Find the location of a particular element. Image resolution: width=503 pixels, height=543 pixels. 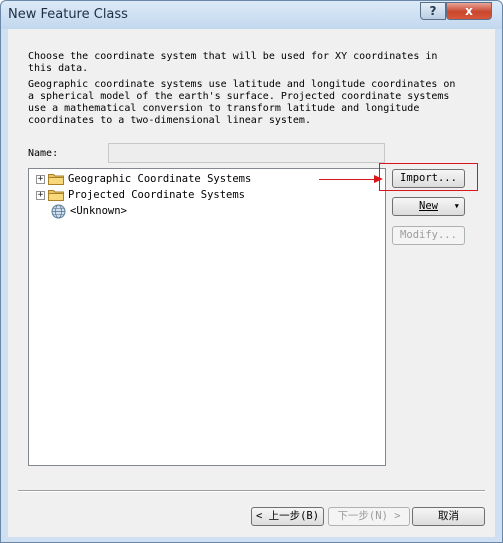

tree-item-projected: + Projected Coordinate Systems is located at coordinates (140, 195).